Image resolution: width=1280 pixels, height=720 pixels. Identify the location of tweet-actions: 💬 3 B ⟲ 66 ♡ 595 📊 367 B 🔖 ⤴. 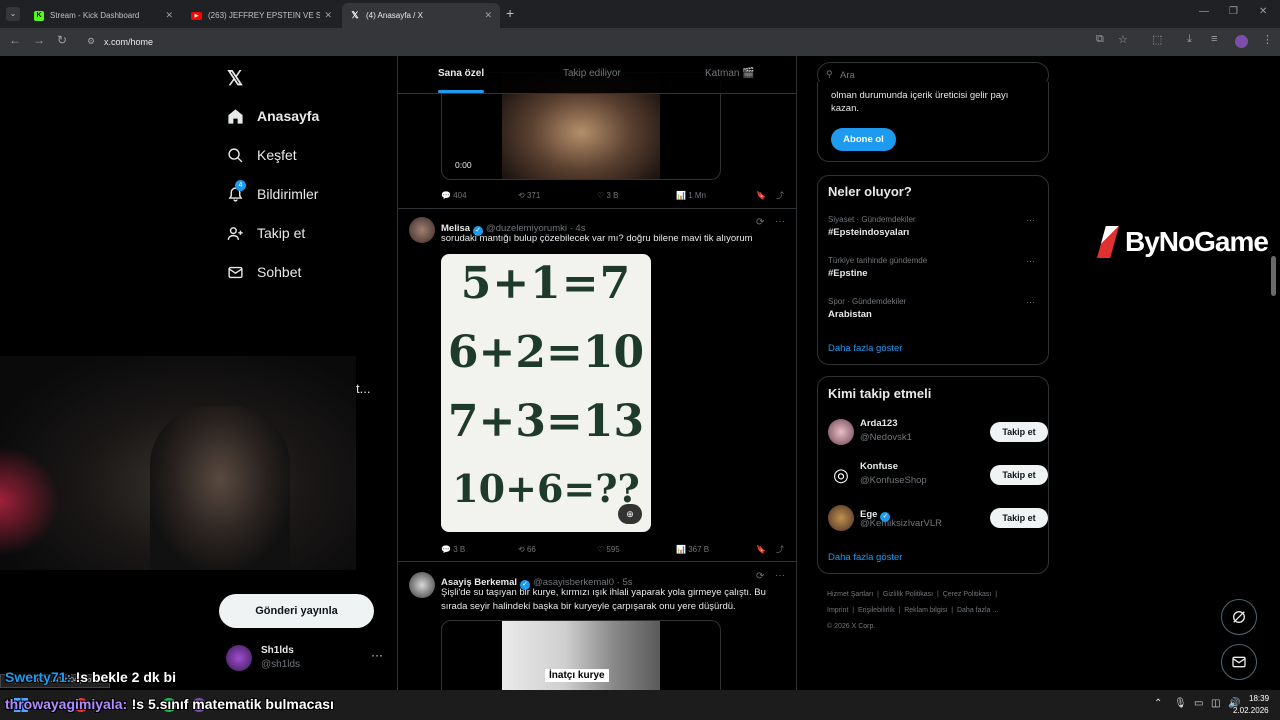
(613, 549).